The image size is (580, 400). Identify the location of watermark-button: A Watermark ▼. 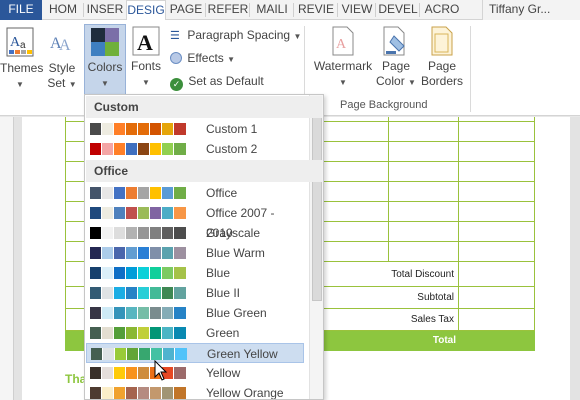
(343, 59).